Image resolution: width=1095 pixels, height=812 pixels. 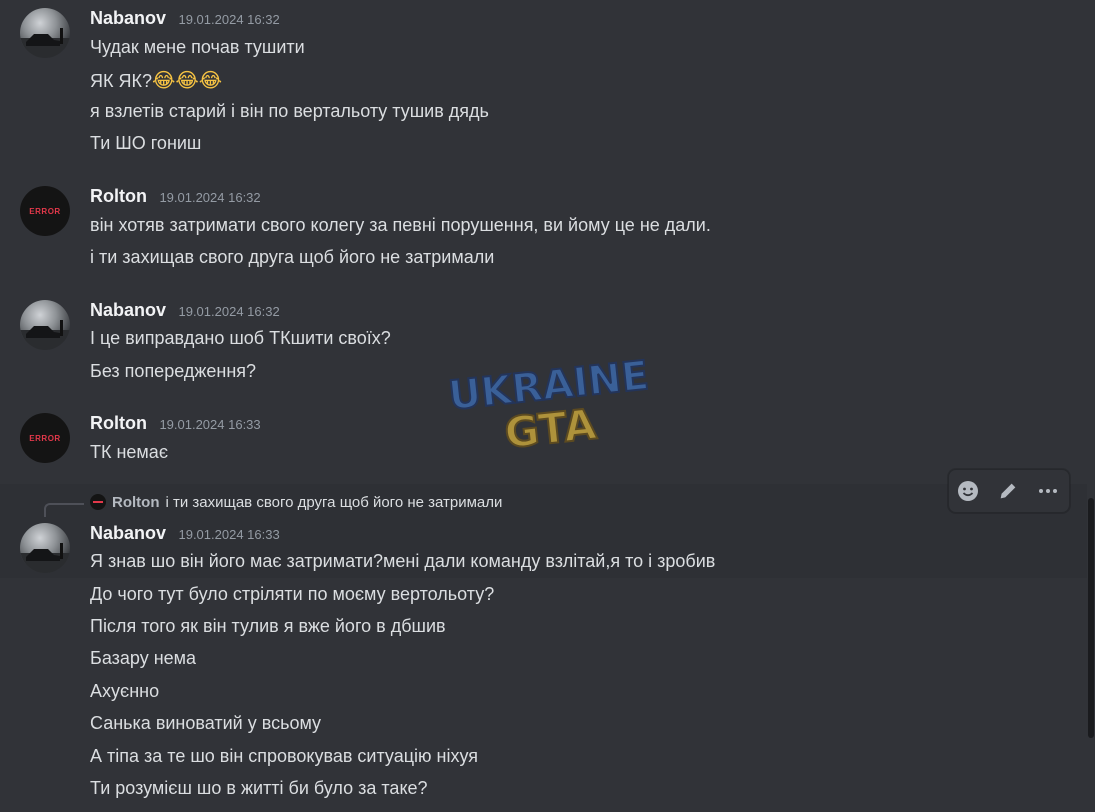 I want to click on ukraine-gta-watermark: UKRAINE GTA, so click(x=550, y=405).